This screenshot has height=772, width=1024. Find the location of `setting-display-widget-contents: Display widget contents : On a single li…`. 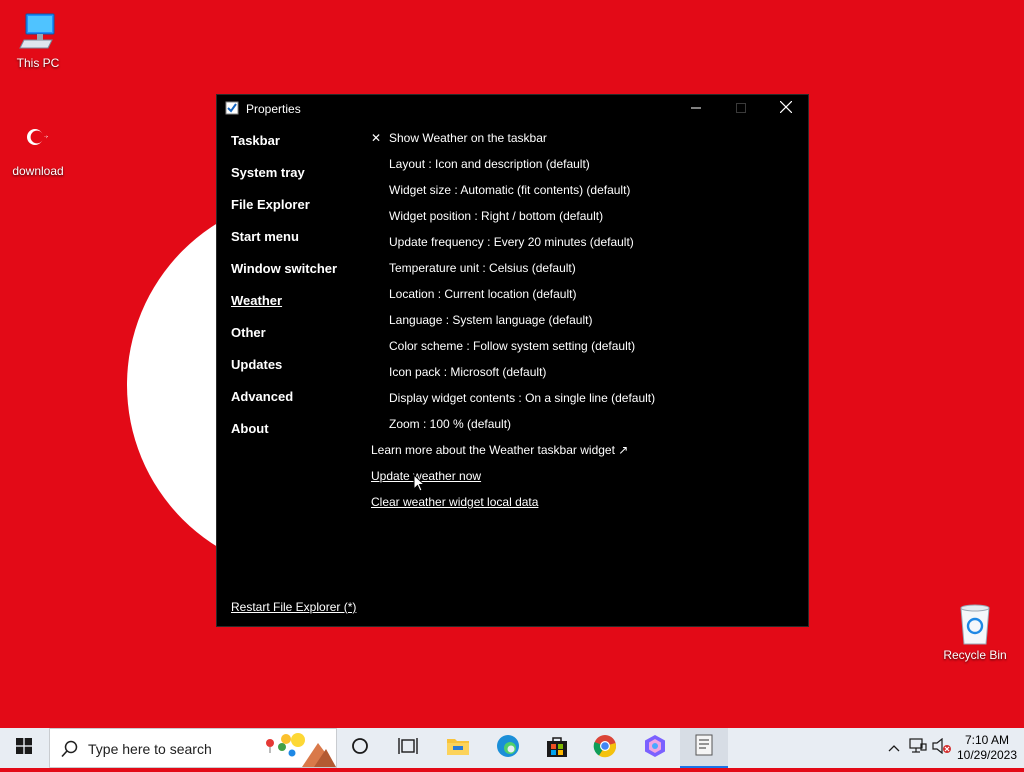

setting-display-widget-contents: Display widget contents : On a single li… is located at coordinates (513, 403).